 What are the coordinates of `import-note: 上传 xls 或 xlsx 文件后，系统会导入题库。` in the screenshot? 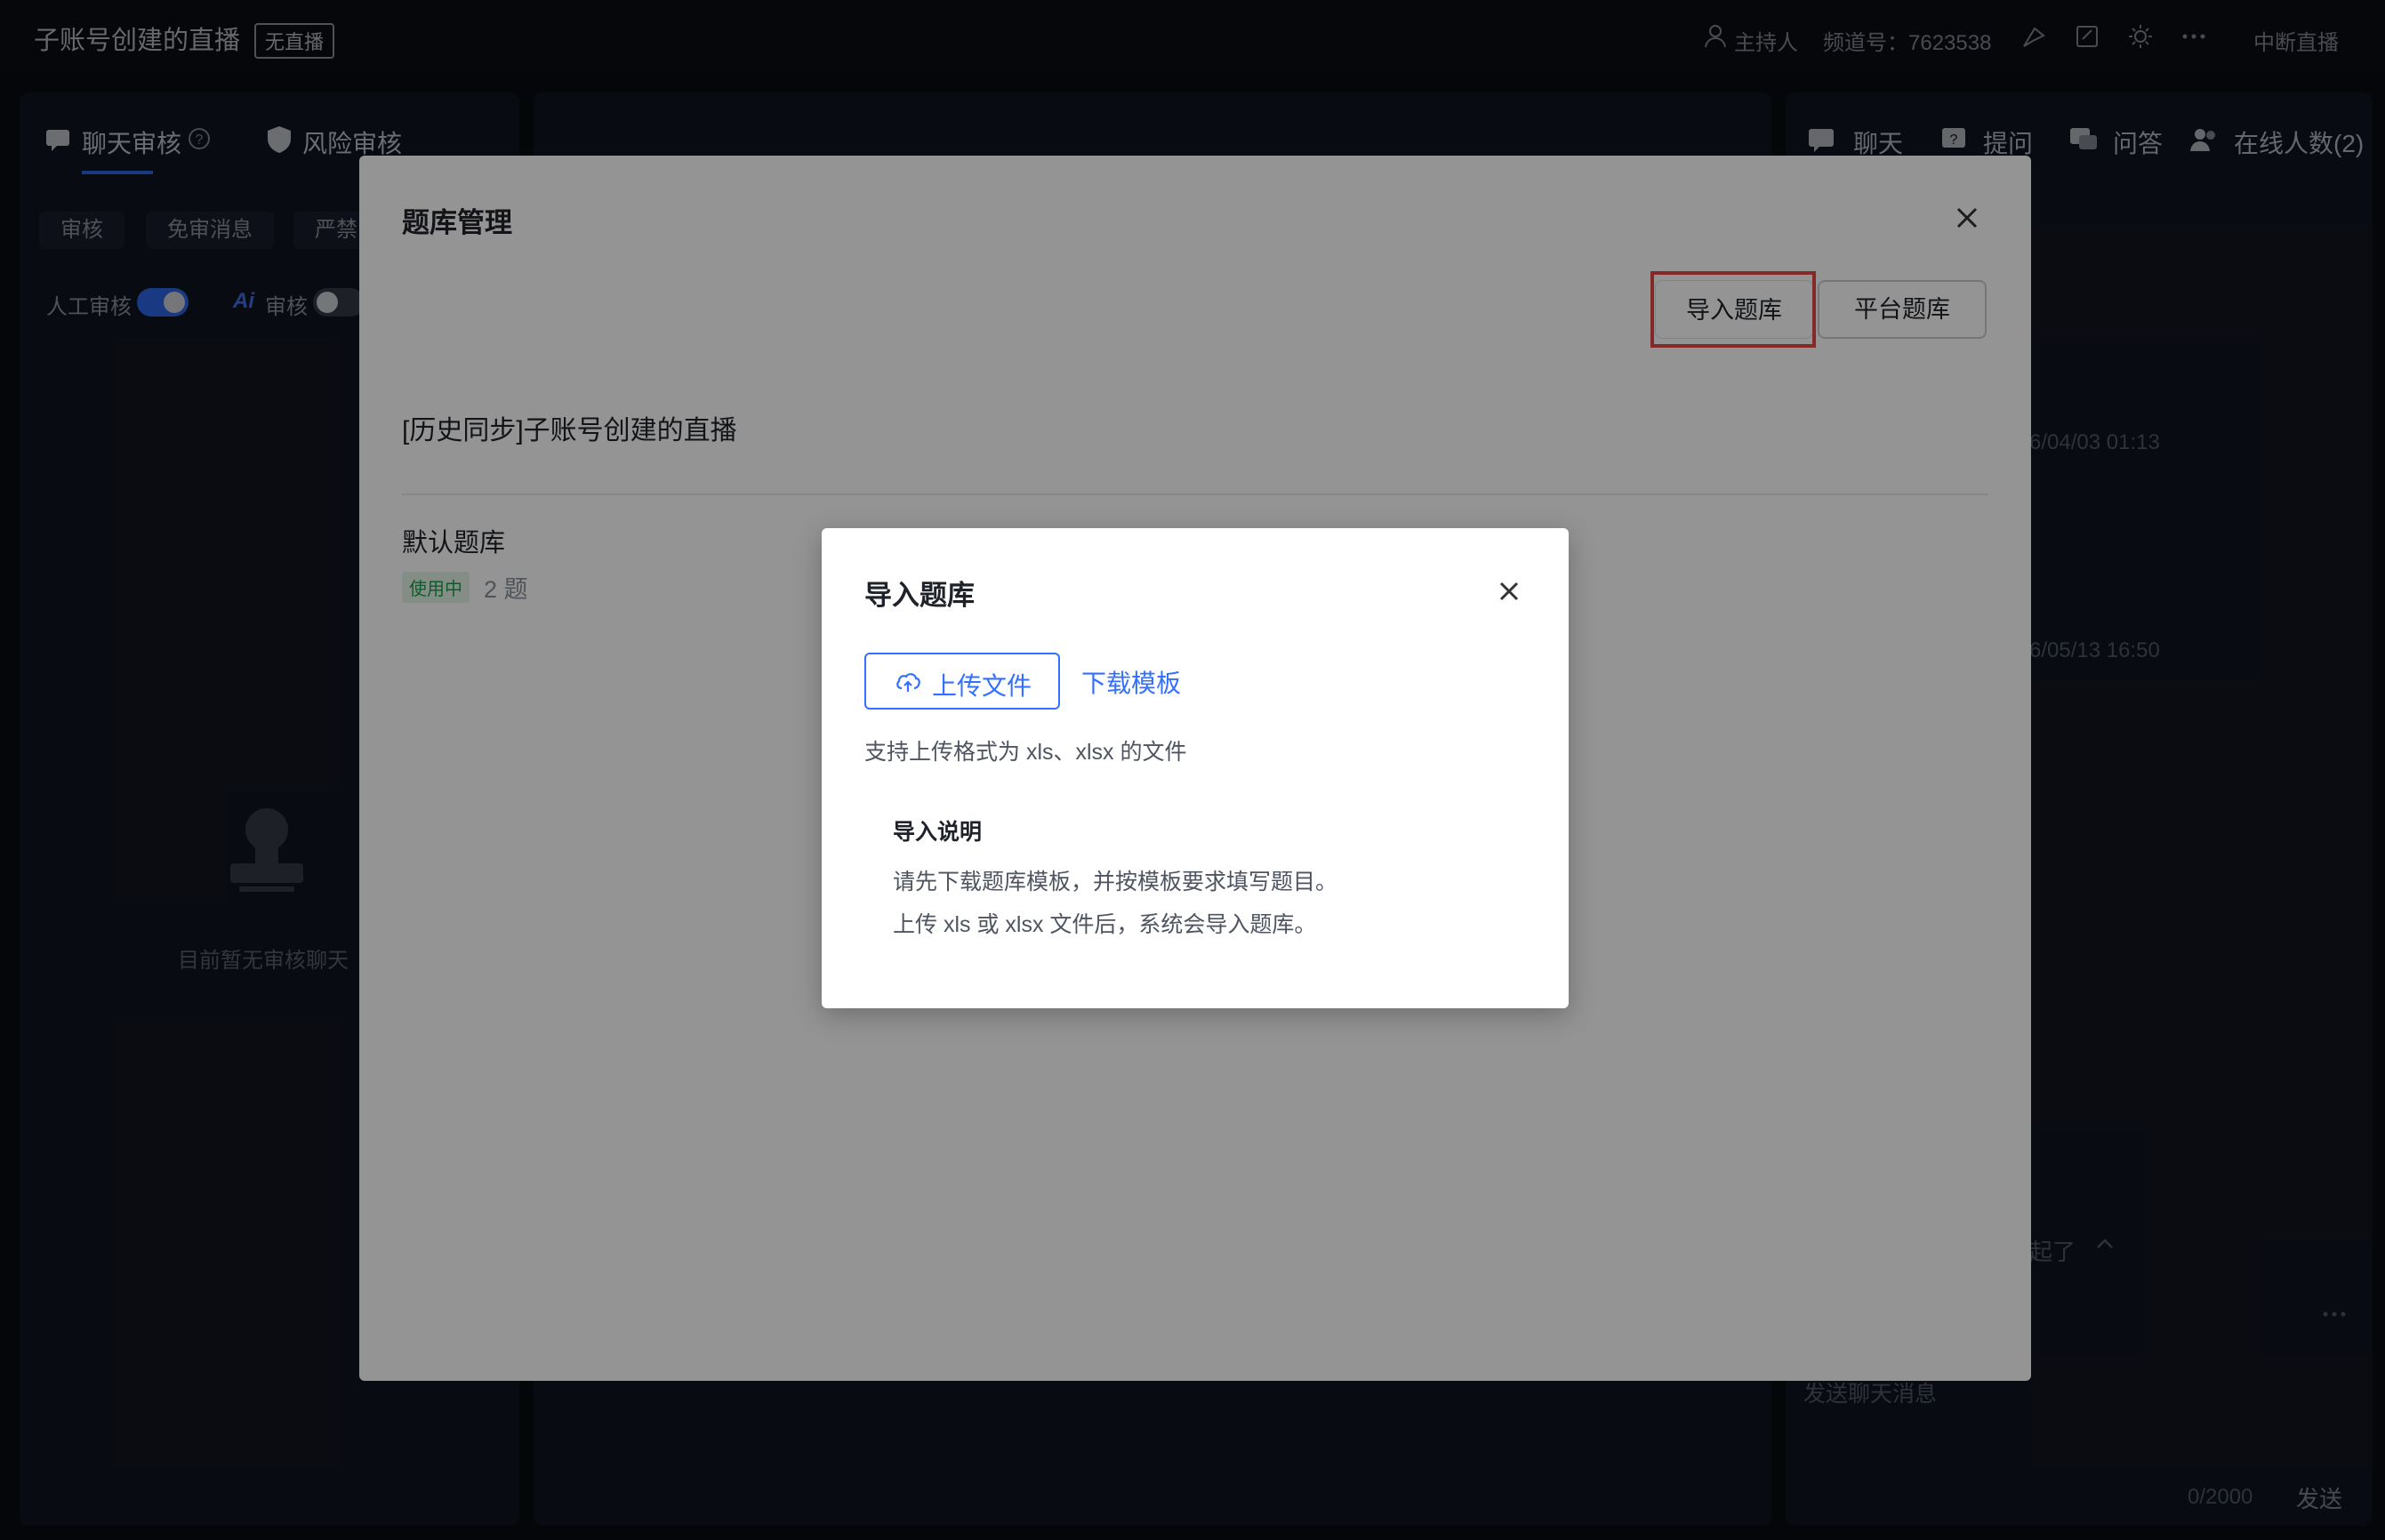 It's located at (1105, 925).